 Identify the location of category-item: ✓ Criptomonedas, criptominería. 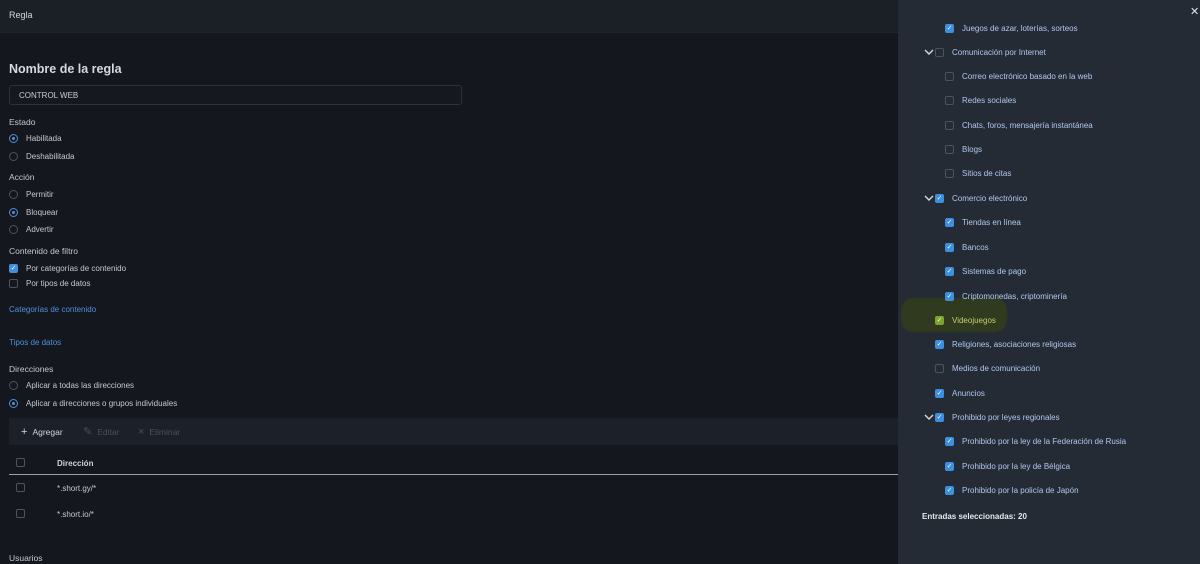
(1006, 296).